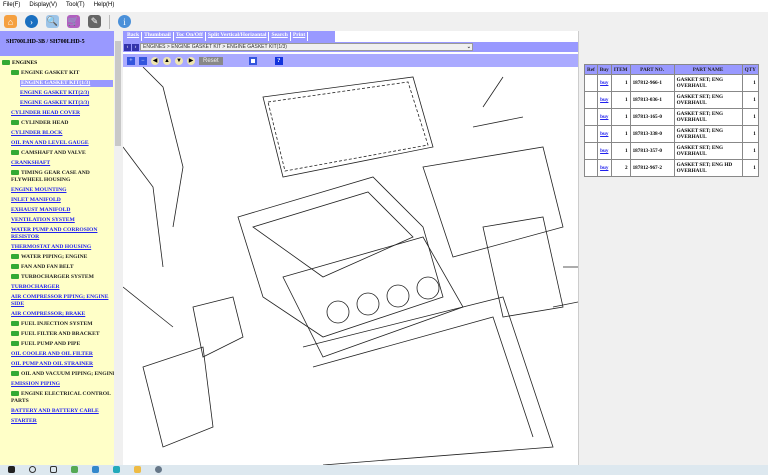  What do you see at coordinates (53, 469) in the screenshot?
I see `task-view-icon` at bounding box center [53, 469].